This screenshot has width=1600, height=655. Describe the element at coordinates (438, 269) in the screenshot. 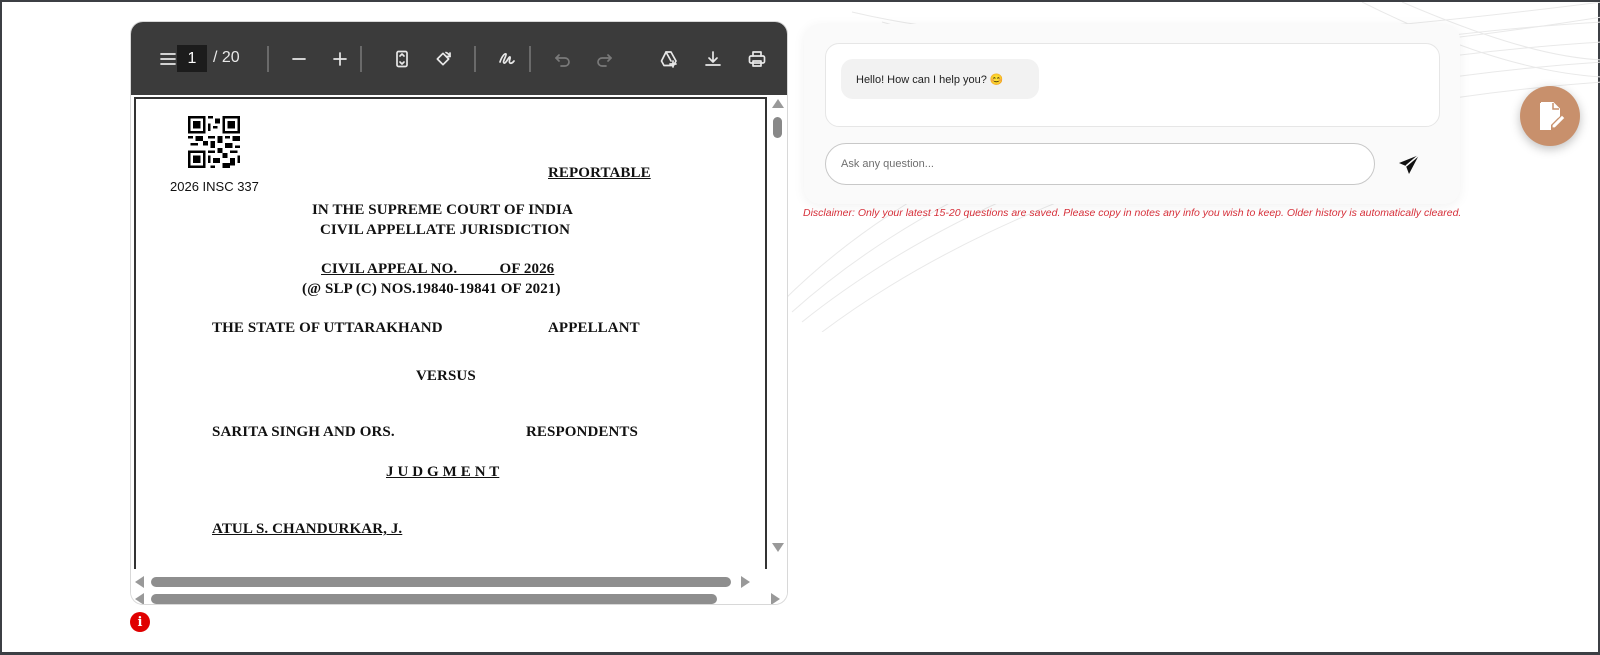

I see `appeal-number: CIVIL APPEAL NO. OF 2026` at that location.